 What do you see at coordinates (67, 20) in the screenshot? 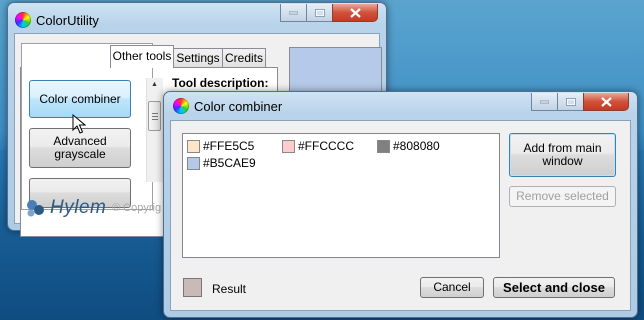
I see `window-title: ColorUtility` at bounding box center [67, 20].